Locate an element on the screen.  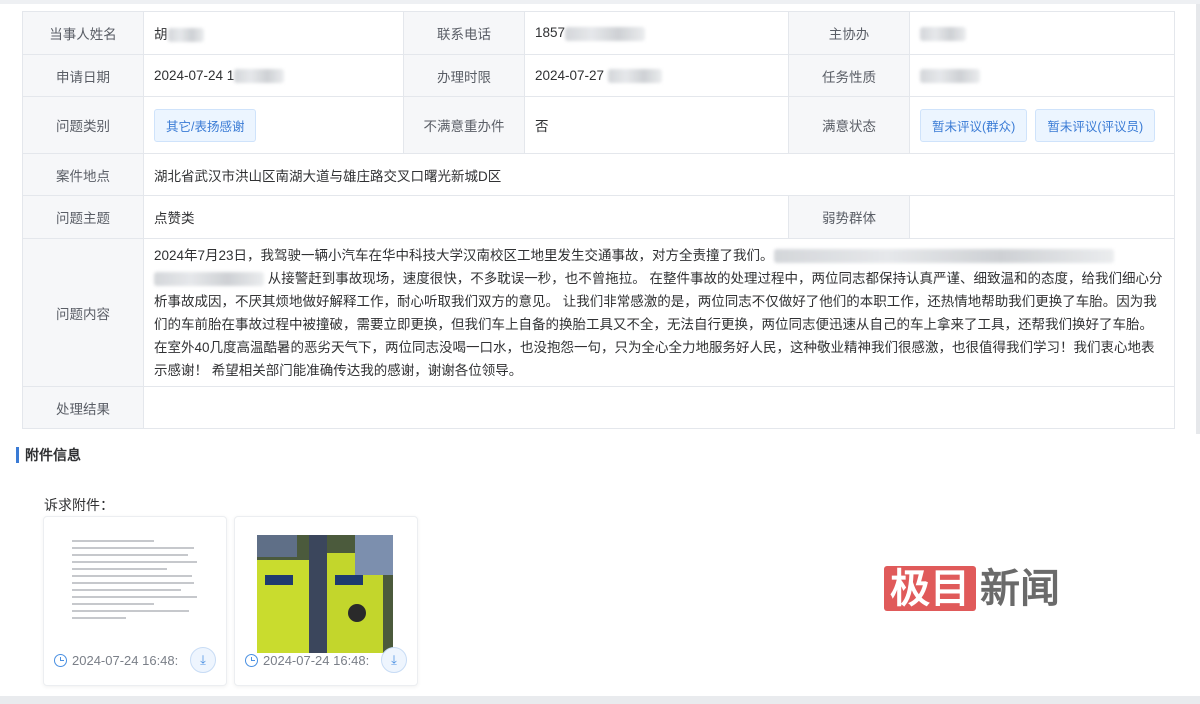
satisfaction-label: 满意状态 is located at coordinates (849, 125).